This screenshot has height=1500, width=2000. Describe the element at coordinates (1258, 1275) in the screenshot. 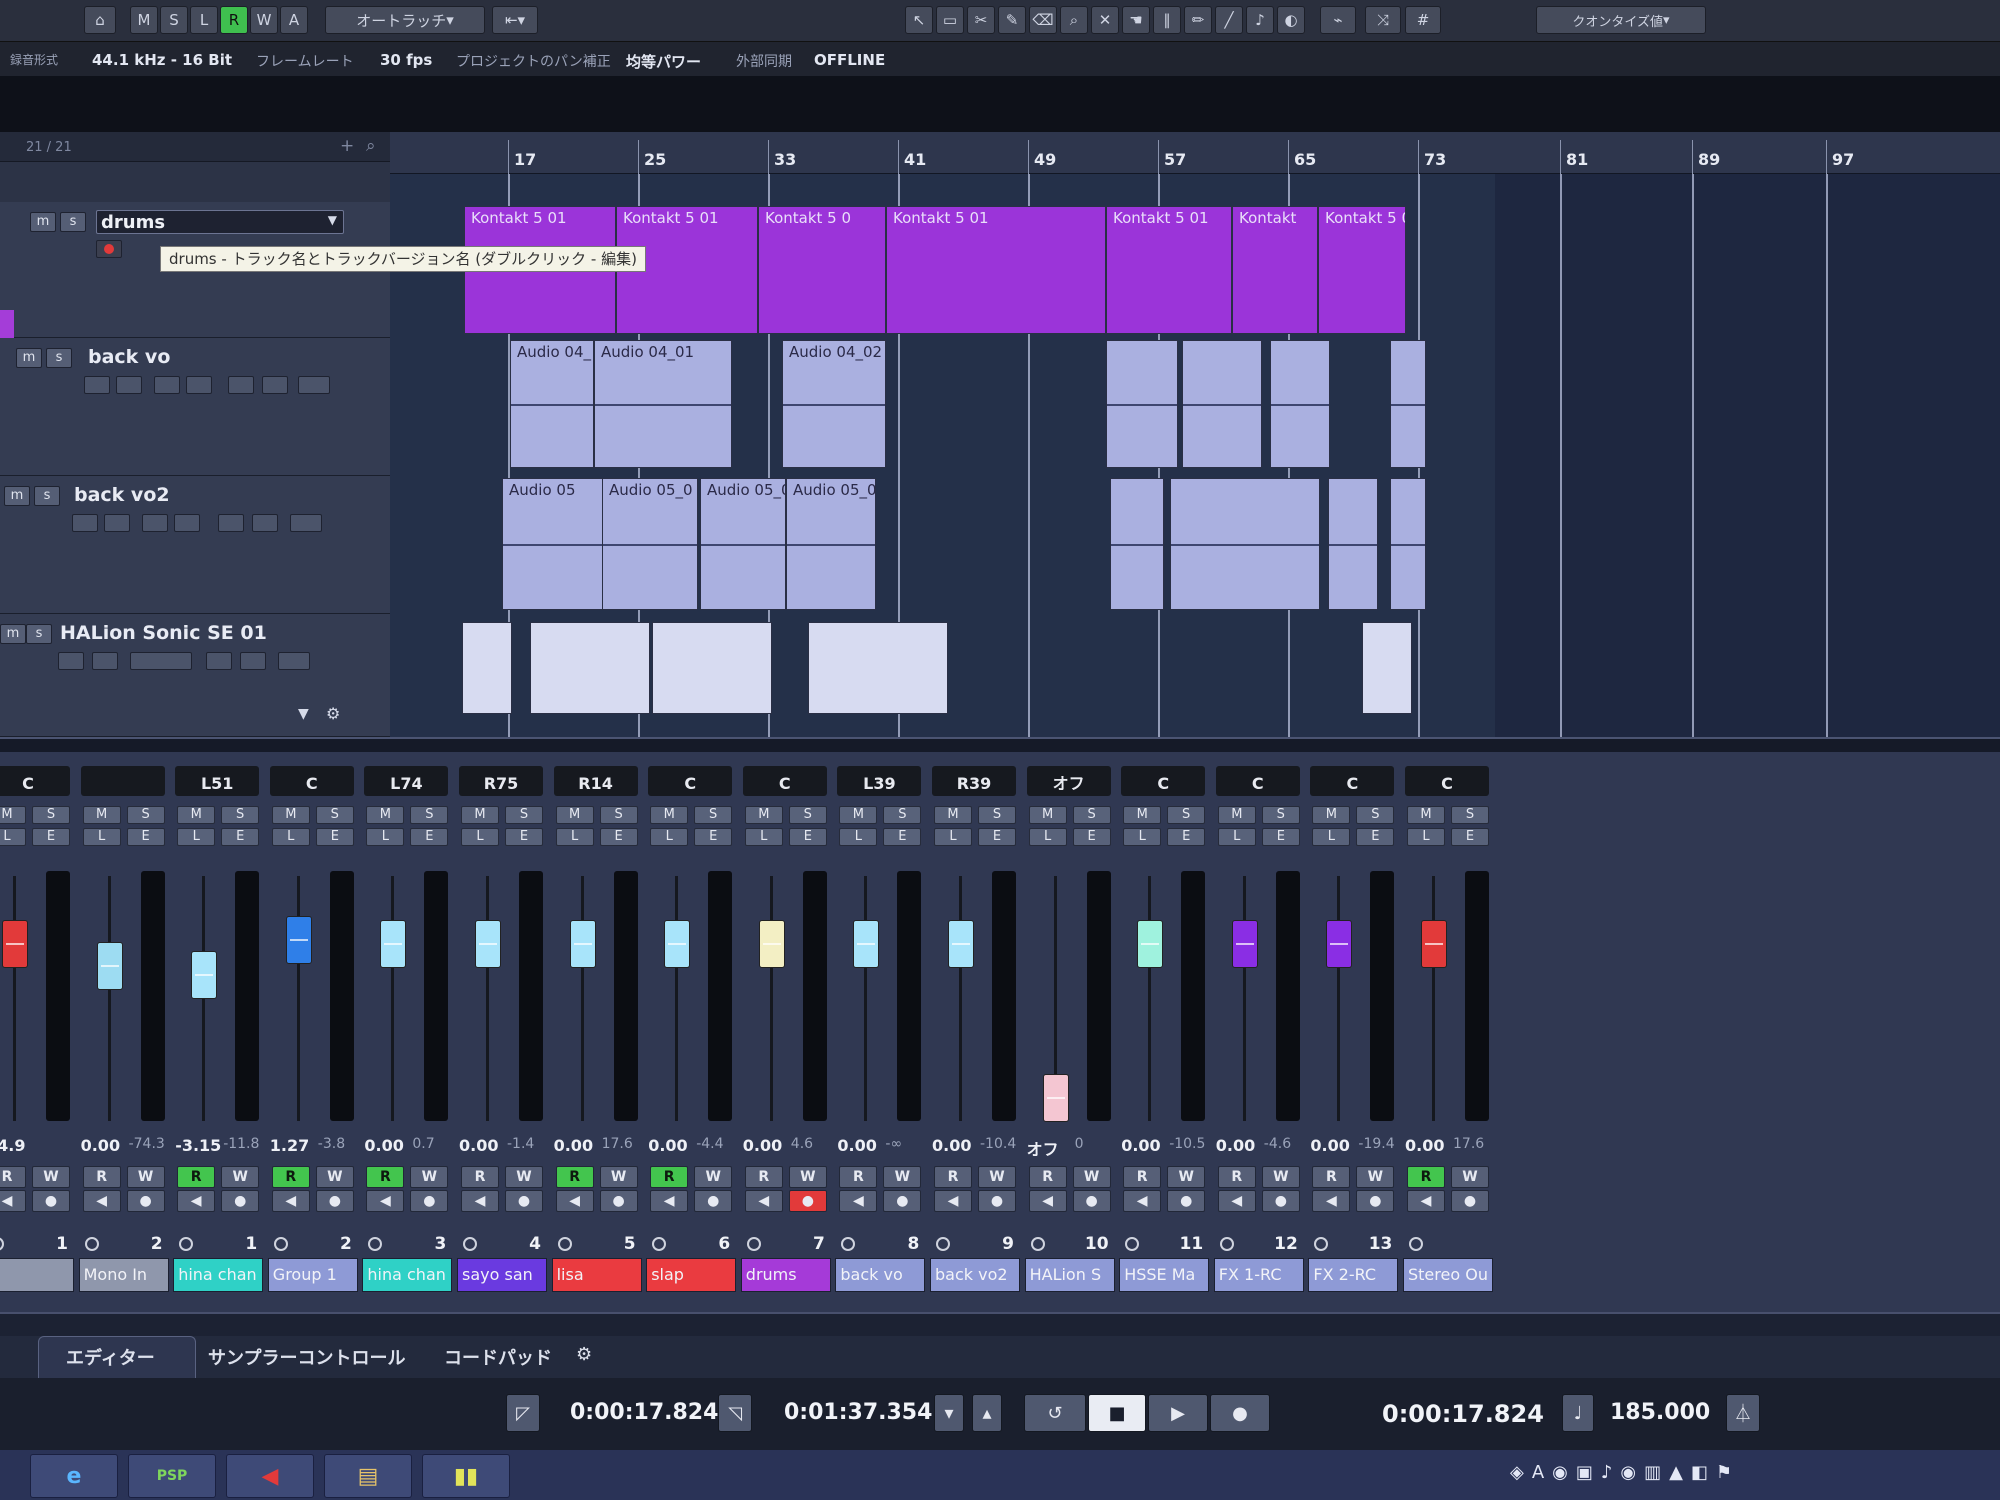

I see `channel-name: FX 1-RC` at that location.